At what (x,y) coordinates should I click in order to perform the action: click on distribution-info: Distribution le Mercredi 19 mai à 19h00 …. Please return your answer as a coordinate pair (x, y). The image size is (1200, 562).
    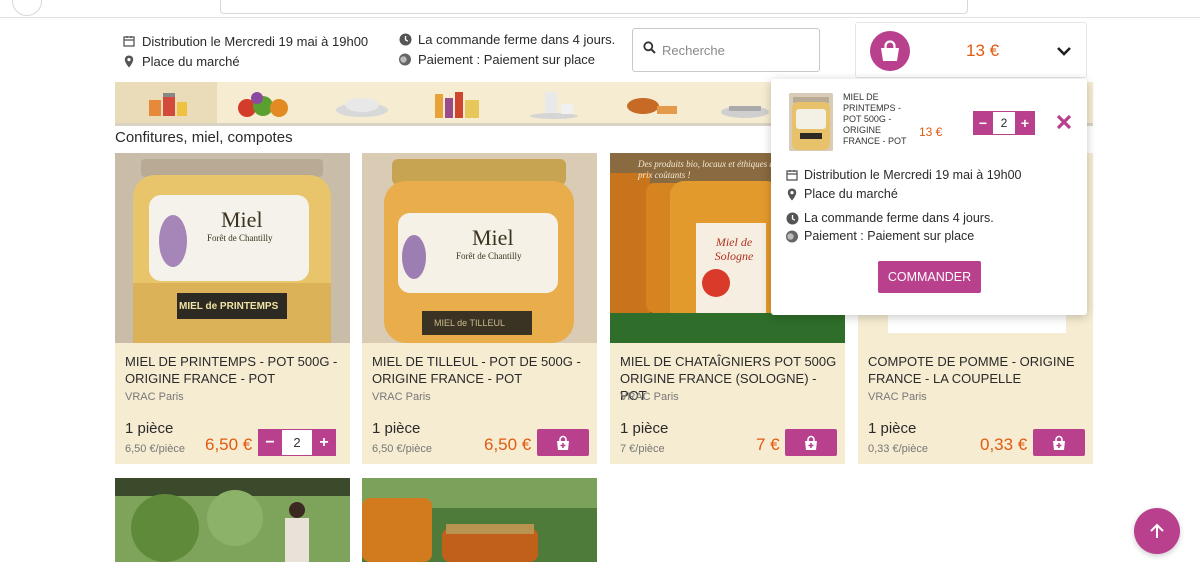
    Looking at the image, I should click on (245, 52).